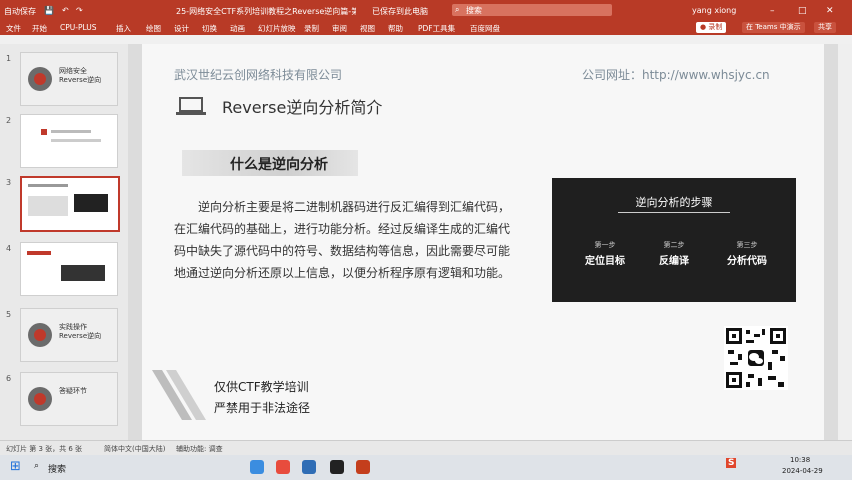 The height and width of the screenshot is (480, 852). What do you see at coordinates (825, 27) in the screenshot?
I see `share-button: 共享` at bounding box center [825, 27].